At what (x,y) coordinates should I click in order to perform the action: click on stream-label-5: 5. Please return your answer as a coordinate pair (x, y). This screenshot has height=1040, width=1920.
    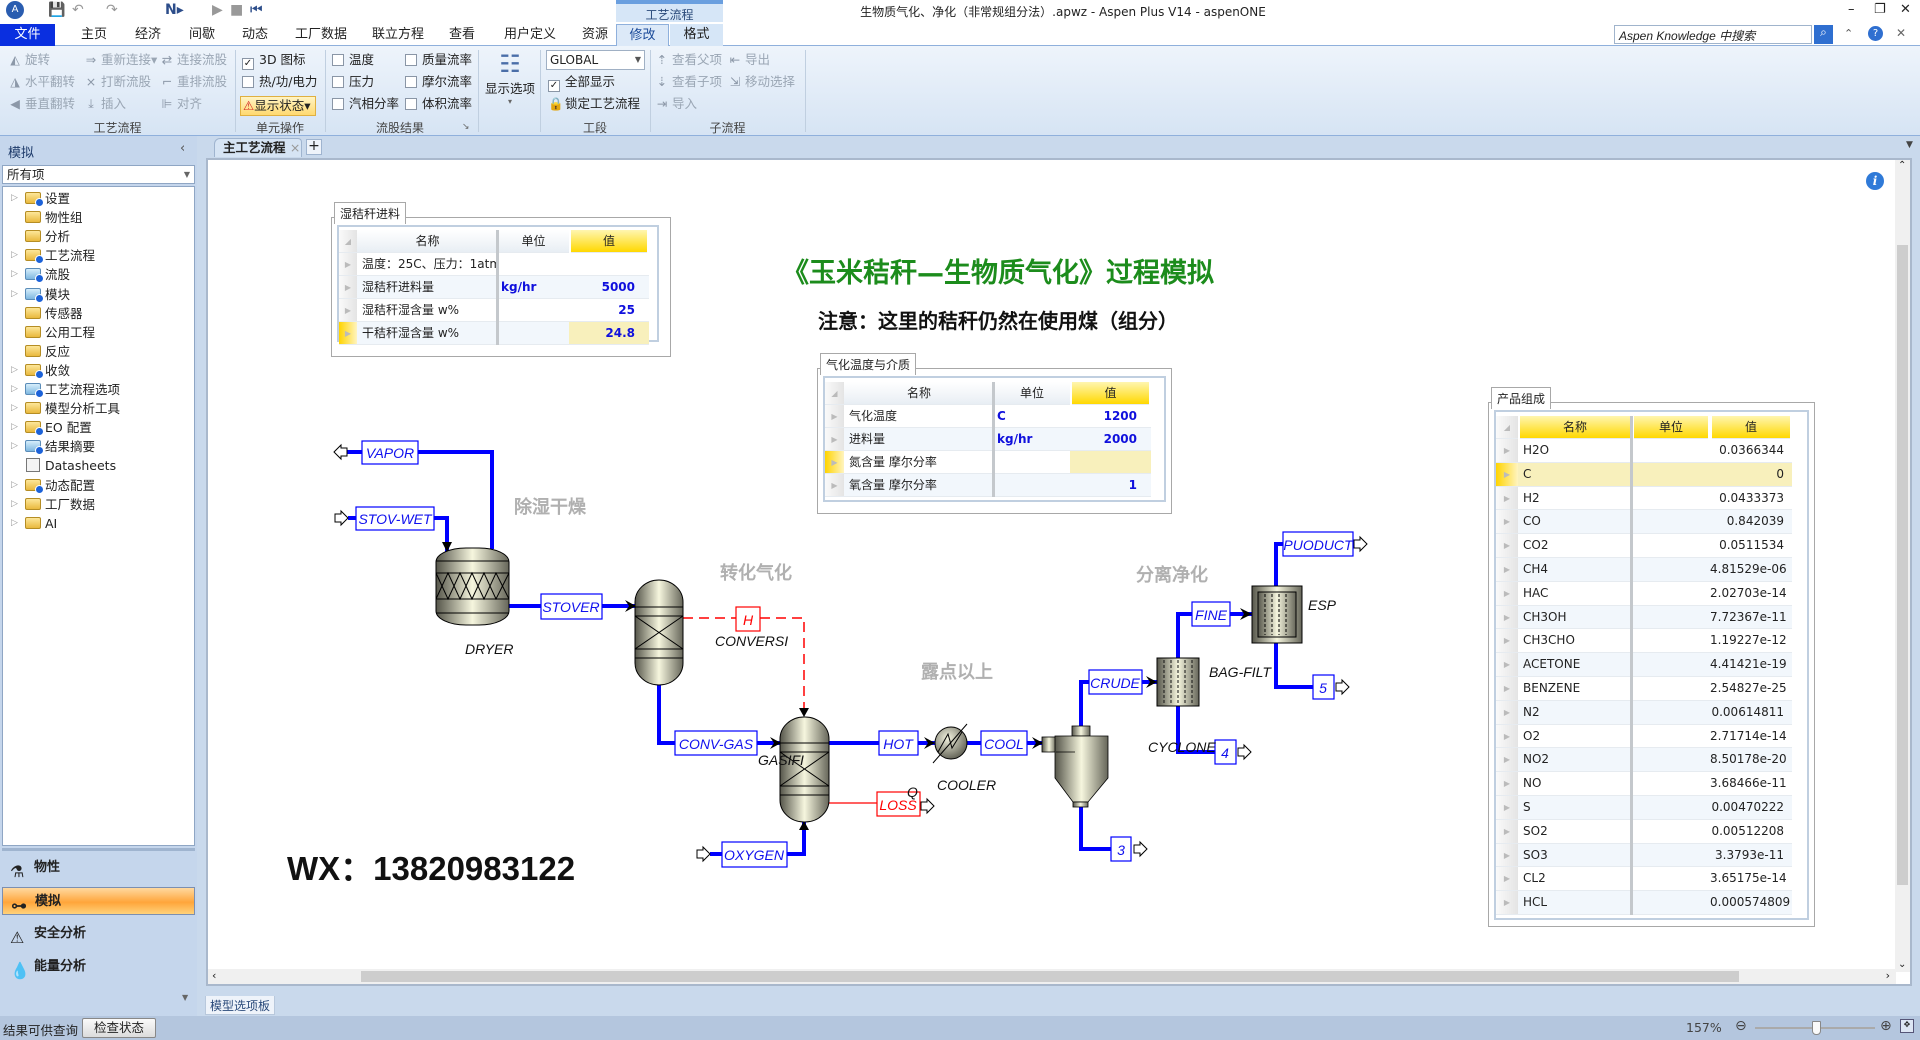
    Looking at the image, I should click on (1323, 688).